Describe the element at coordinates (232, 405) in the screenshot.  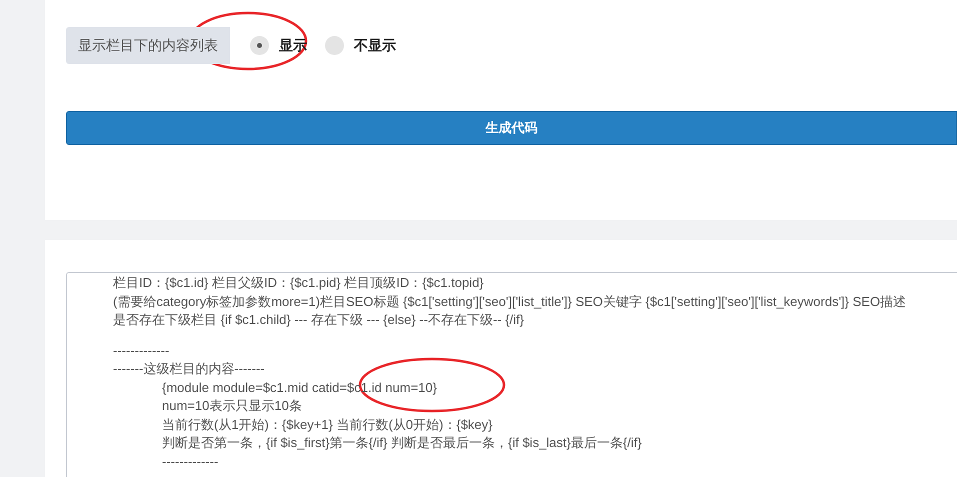
I see `code-line: num=10表示只显示10条` at that location.